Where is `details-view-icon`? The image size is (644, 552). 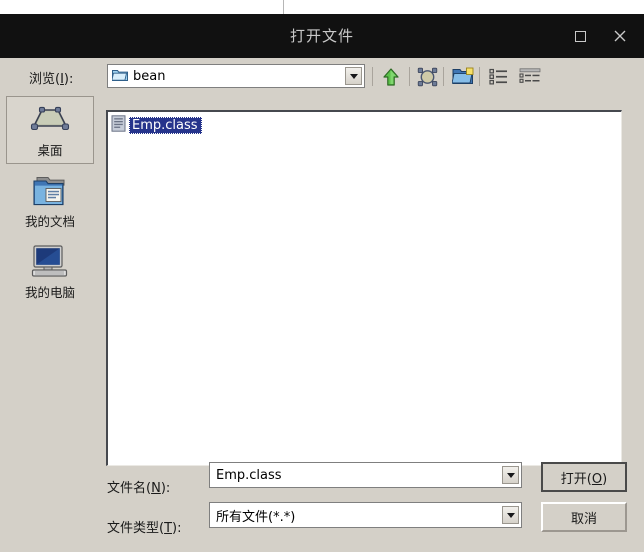 details-view-icon is located at coordinates (530, 75).